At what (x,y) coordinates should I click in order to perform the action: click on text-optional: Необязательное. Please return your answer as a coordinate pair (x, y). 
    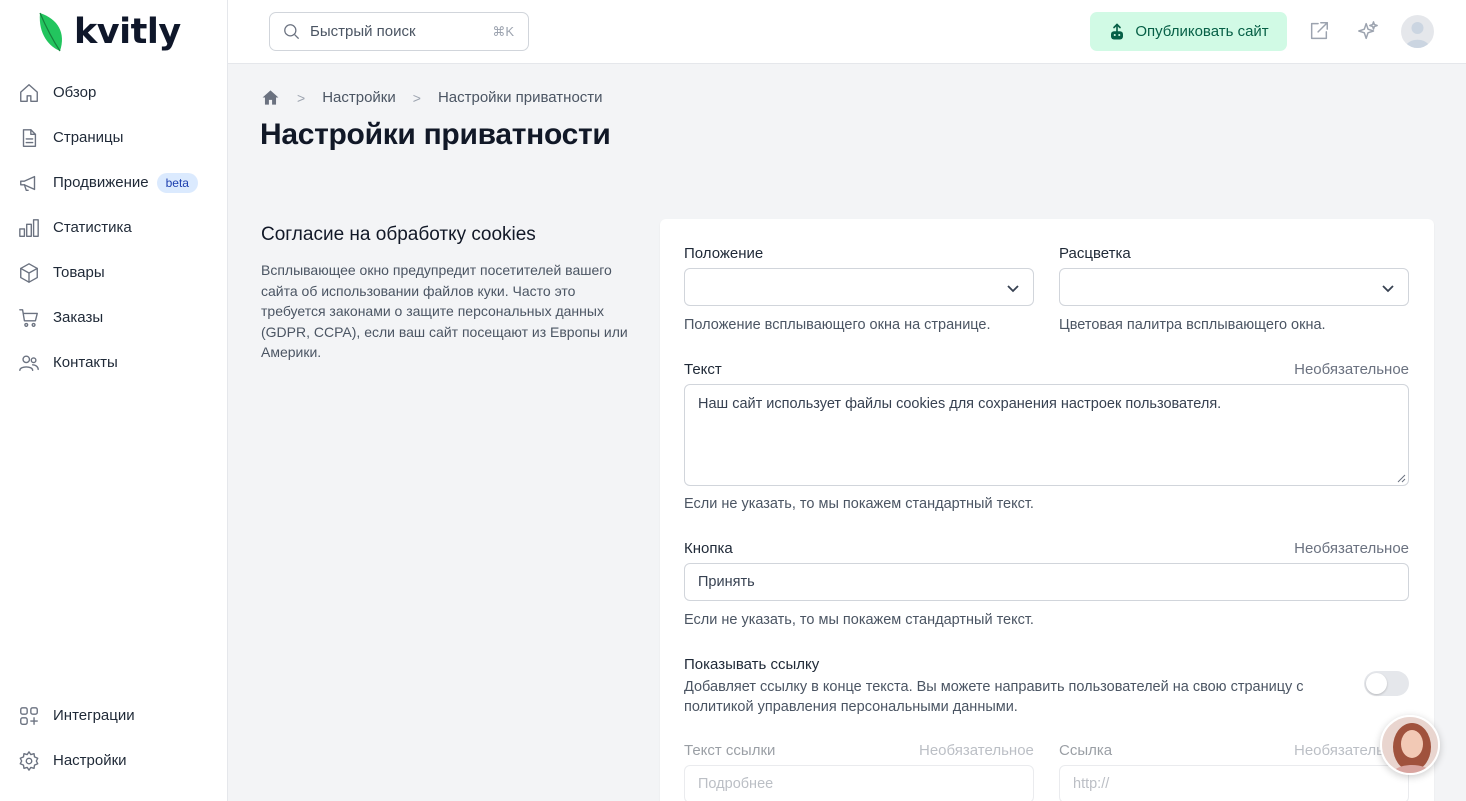
    Looking at the image, I should click on (1351, 369).